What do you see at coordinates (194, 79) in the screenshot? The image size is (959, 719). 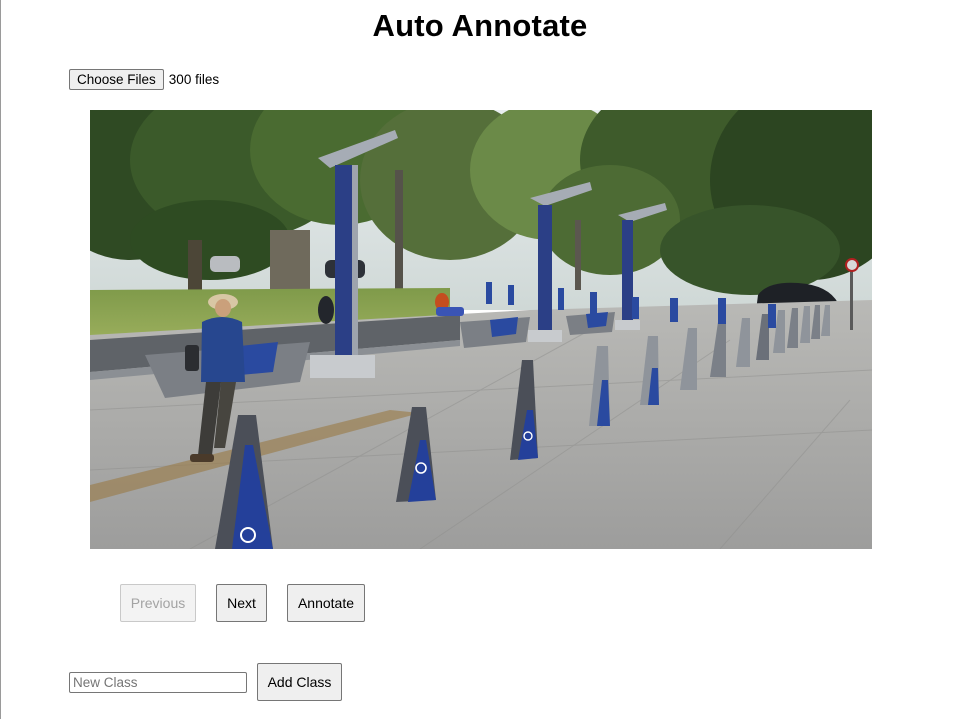 I see `file-count-text: 300 files` at bounding box center [194, 79].